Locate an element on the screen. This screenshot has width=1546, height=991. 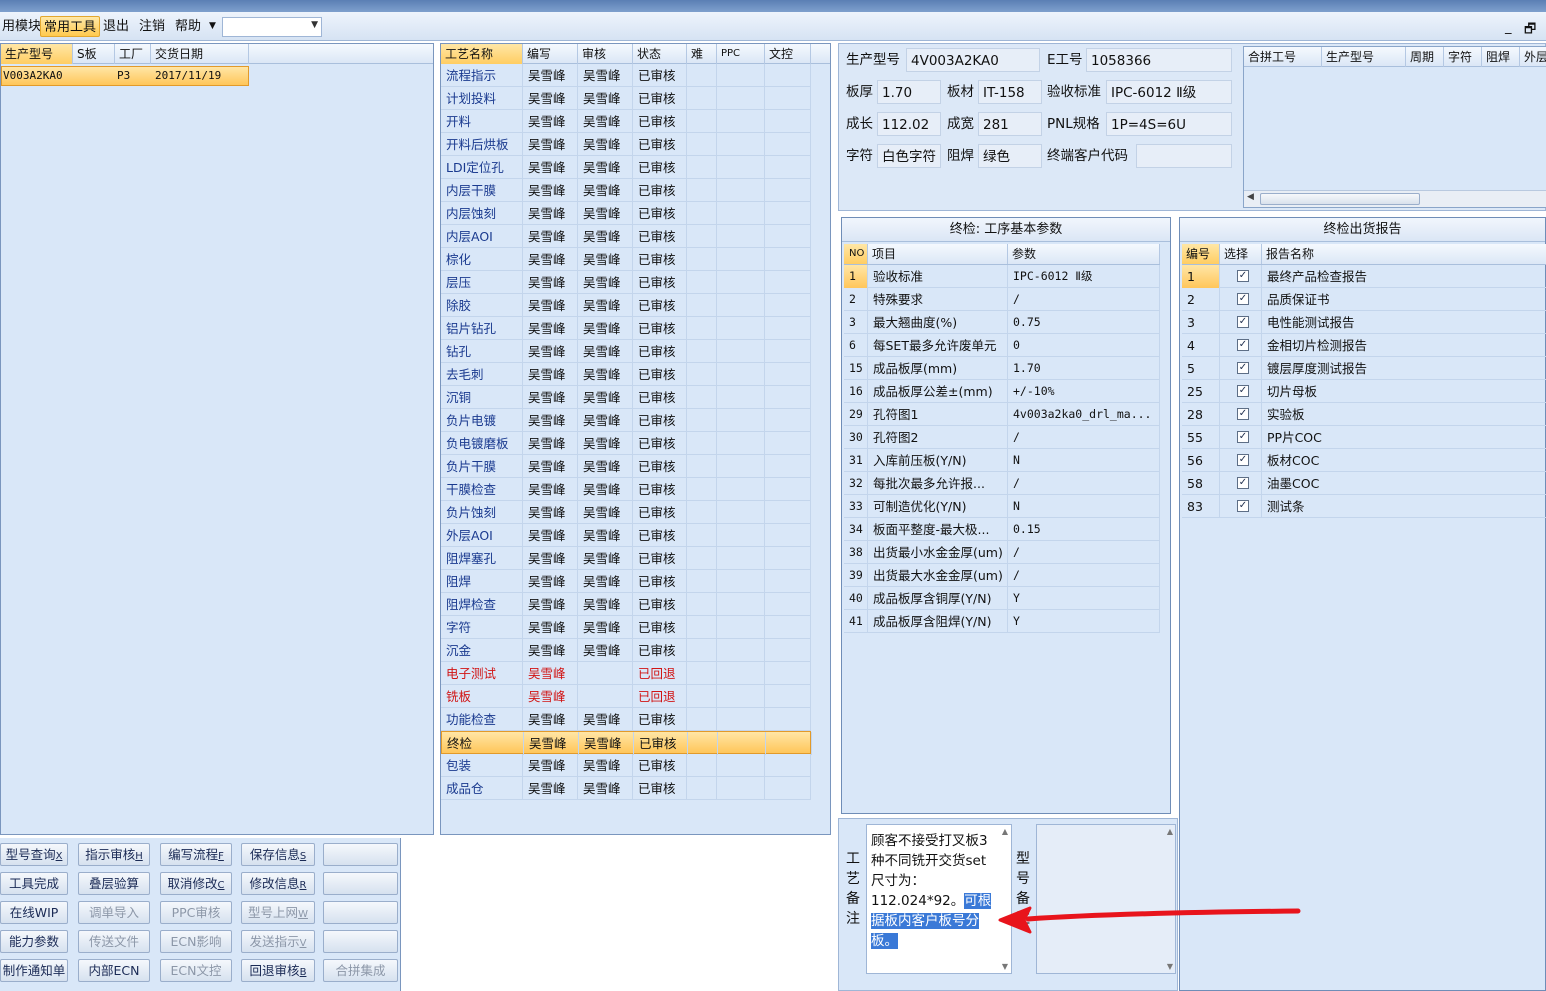
table-row: 沉铜 吴雪峰 吴雪峰 已审核 is located at coordinates (626, 397).